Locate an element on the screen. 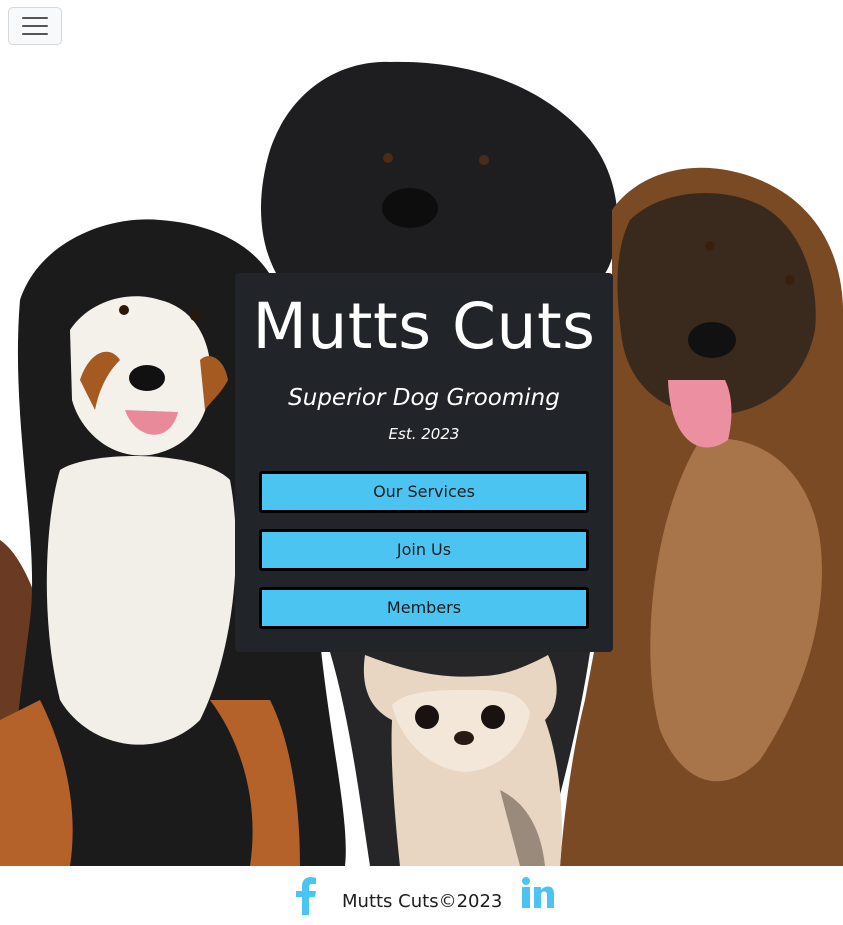 Image resolution: width=843 pixels, height=925 pixels. facebook-icon is located at coordinates (307, 896).